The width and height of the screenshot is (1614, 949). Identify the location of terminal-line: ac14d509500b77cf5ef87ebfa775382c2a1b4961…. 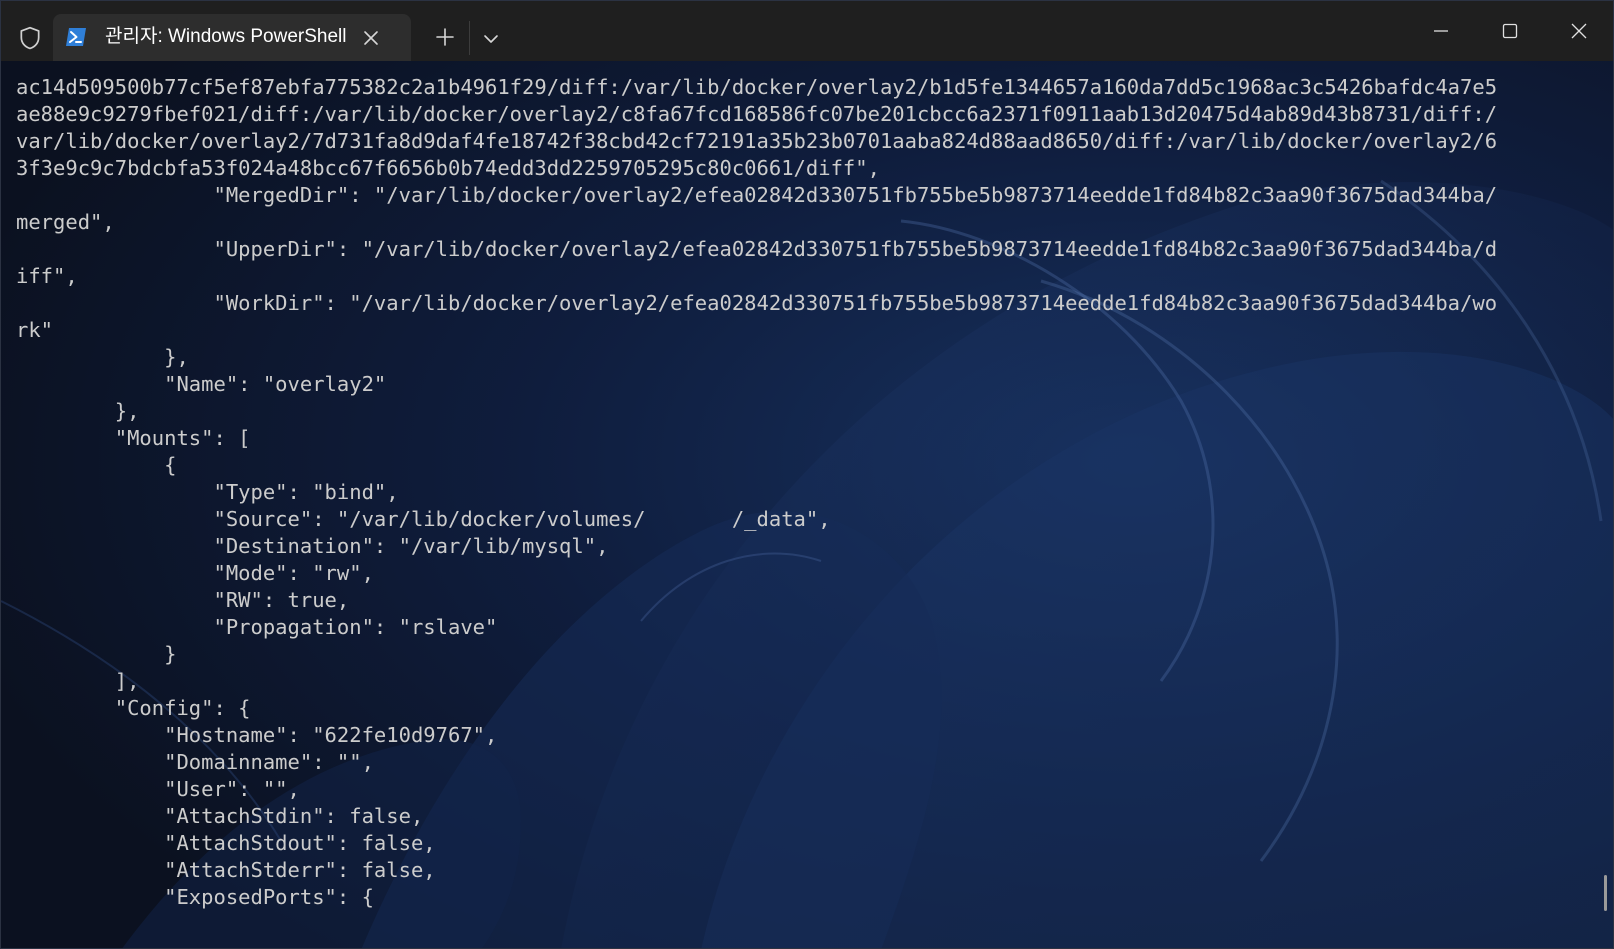
(757, 87).